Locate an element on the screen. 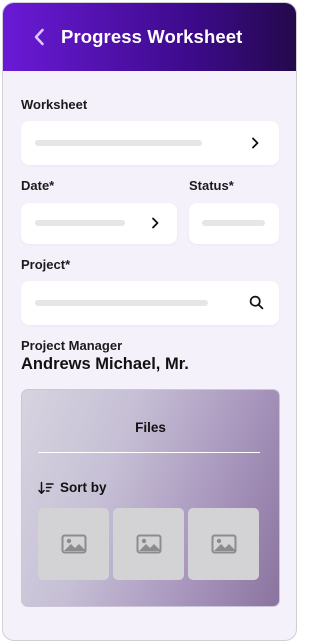  project-manager-label: Project Manager is located at coordinates (72, 345).